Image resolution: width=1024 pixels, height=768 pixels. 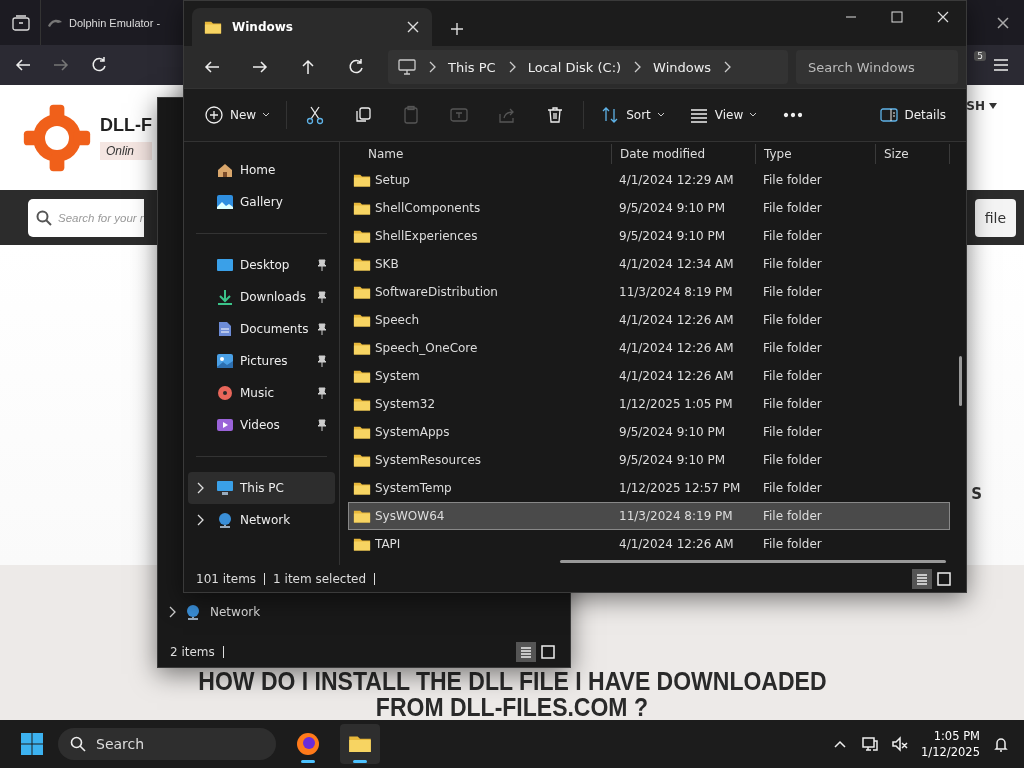 I want to click on bell-icon, so click(x=1001, y=744).